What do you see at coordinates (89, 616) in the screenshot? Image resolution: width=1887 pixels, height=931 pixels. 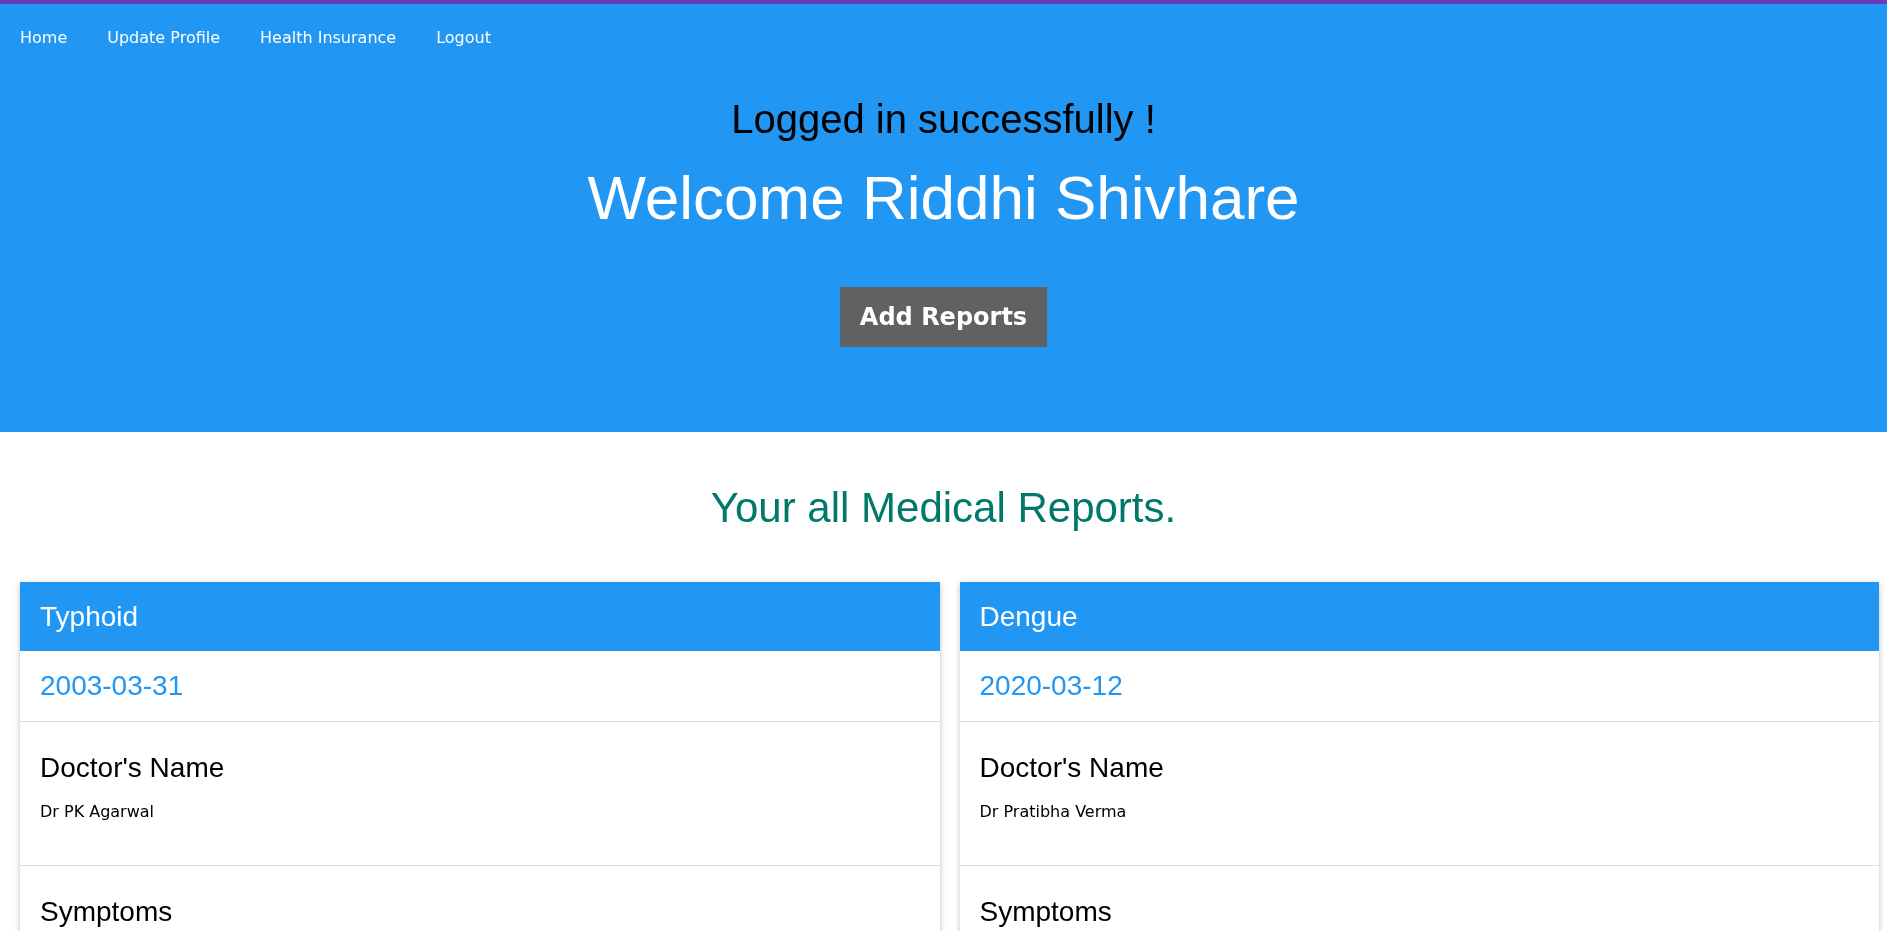 I see `disease-name: Typhoid` at bounding box center [89, 616].